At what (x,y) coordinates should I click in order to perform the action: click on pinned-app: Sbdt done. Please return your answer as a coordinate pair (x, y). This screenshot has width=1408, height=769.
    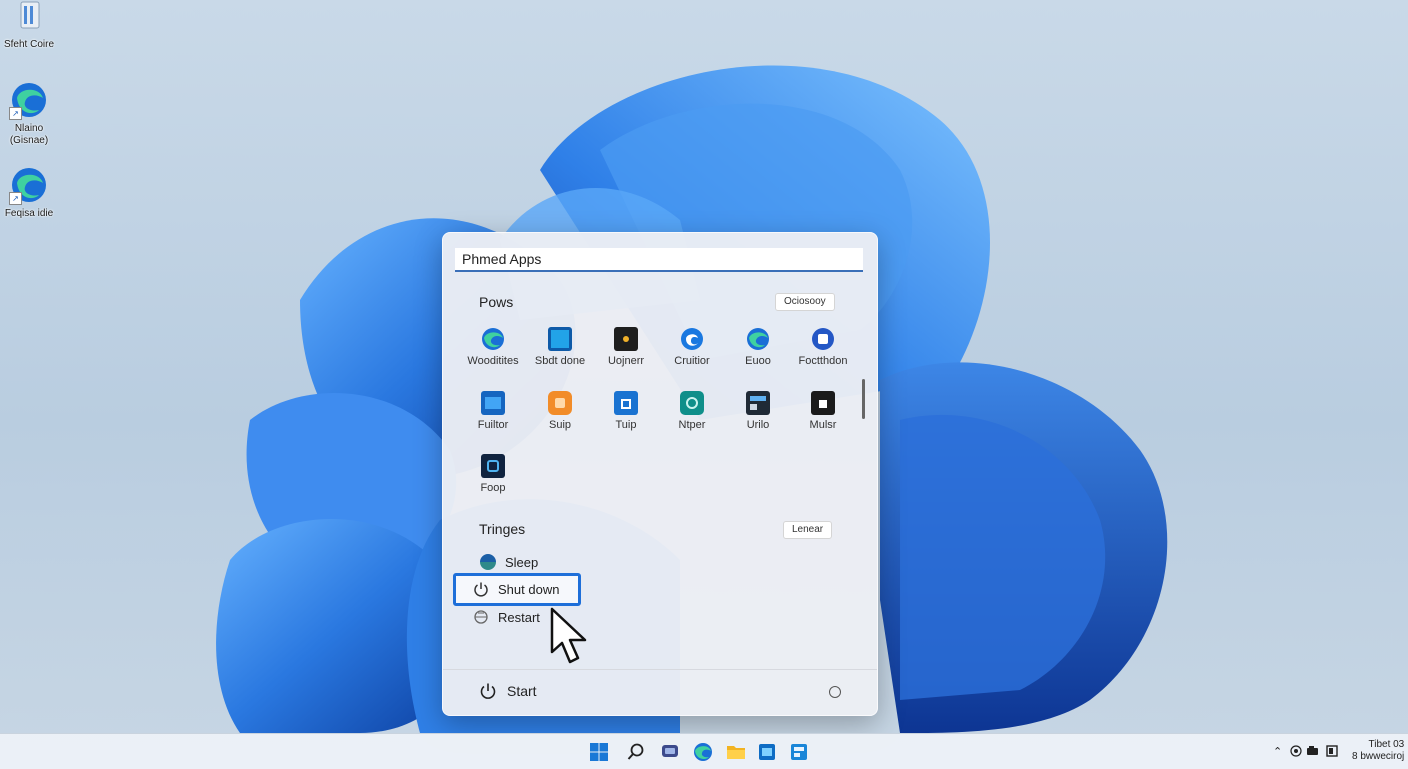
    Looking at the image, I should click on (560, 347).